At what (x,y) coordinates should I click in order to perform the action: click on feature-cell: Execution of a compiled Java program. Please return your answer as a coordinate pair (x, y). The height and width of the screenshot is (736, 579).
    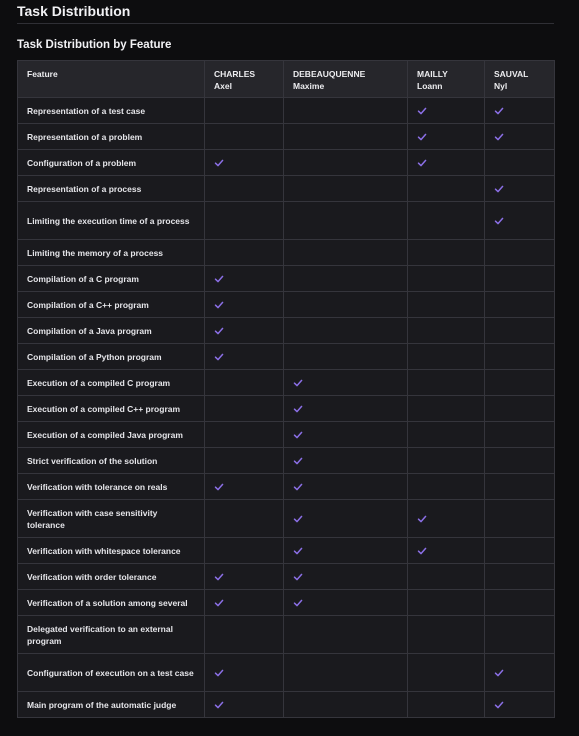
    Looking at the image, I should click on (111, 434).